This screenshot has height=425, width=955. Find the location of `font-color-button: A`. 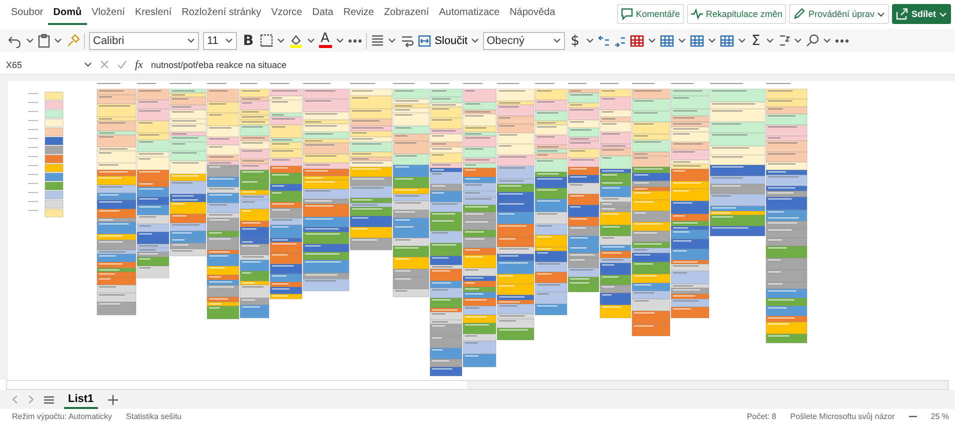

font-color-button: A is located at coordinates (325, 40).